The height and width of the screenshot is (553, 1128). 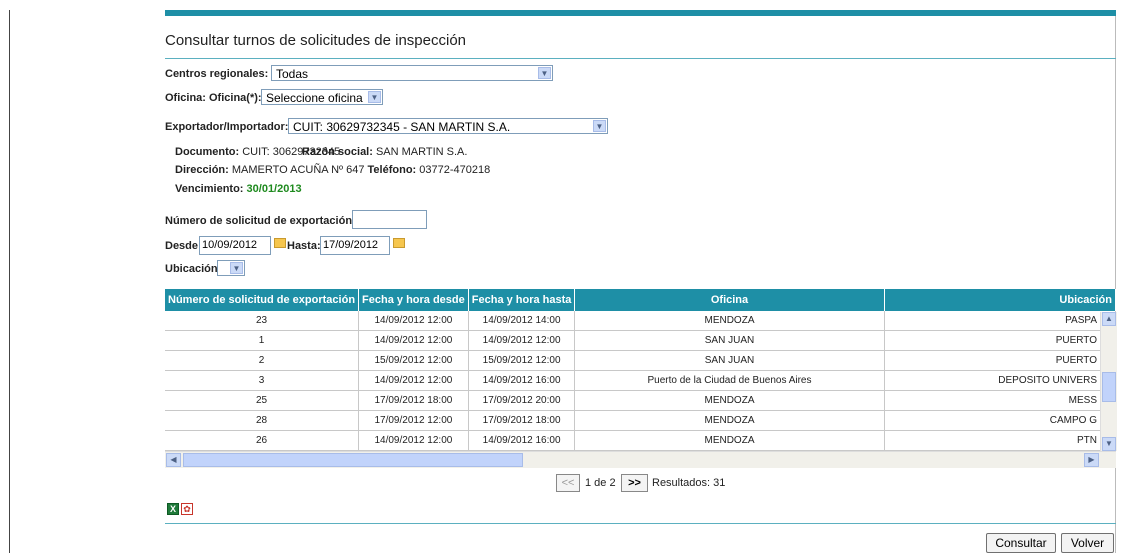 What do you see at coordinates (568, 483) in the screenshot?
I see `pager-prev-button: <<` at bounding box center [568, 483].